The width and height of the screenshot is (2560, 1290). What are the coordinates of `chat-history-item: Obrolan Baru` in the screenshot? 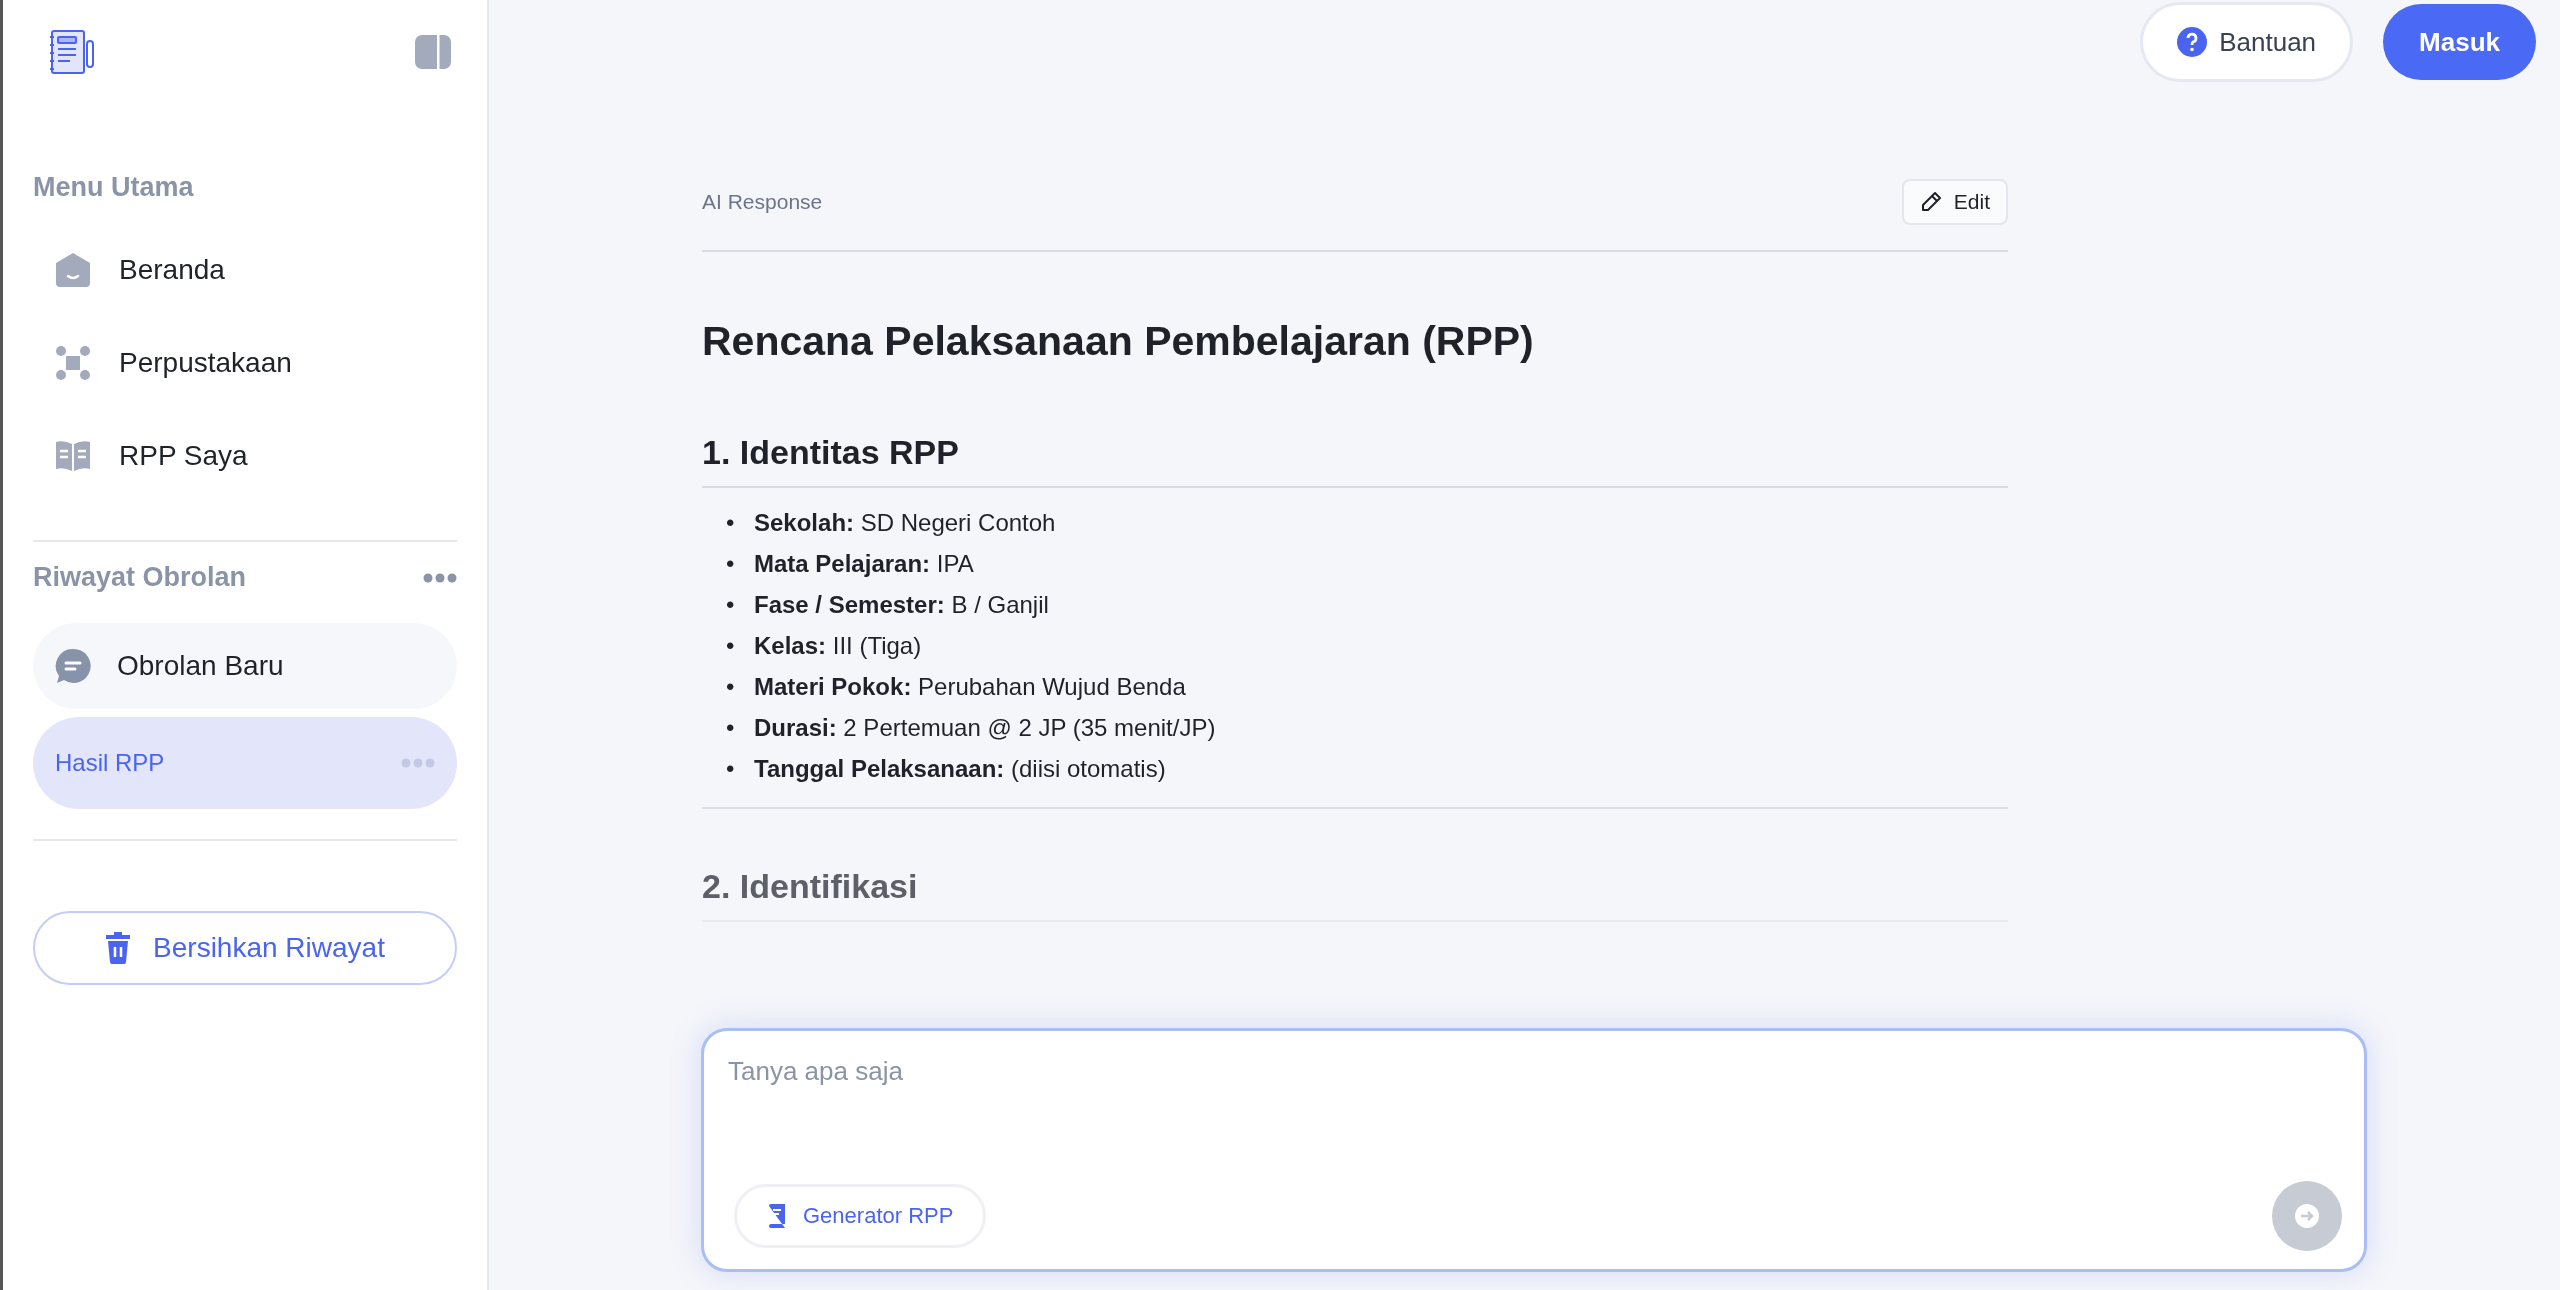 It's located at (245, 666).